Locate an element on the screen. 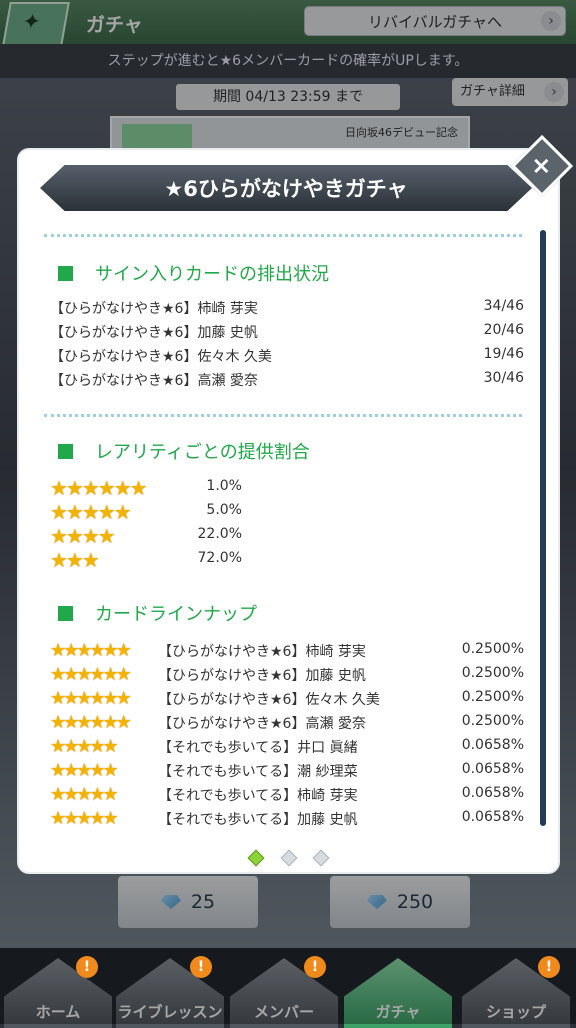 Image resolution: width=576 pixels, height=1028 pixels. card-name: 【それでも歩いてる】柿崎 芽実 is located at coordinates (258, 796).